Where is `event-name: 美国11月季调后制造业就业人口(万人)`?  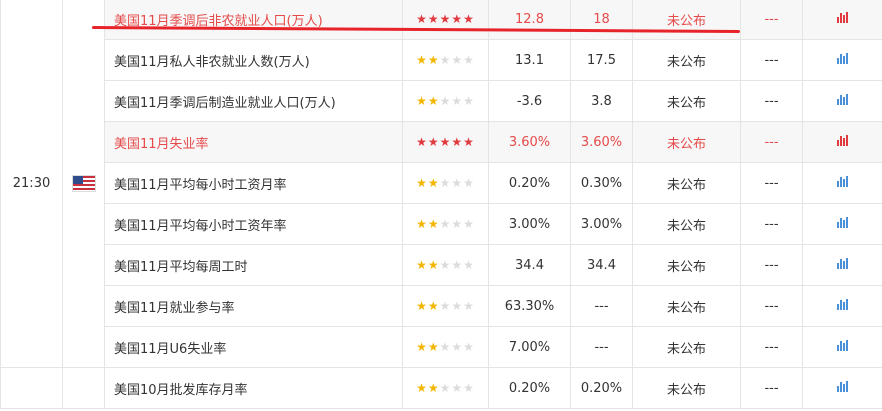 event-name: 美国11月季调后制造业就业人口(万人) is located at coordinates (253, 101).